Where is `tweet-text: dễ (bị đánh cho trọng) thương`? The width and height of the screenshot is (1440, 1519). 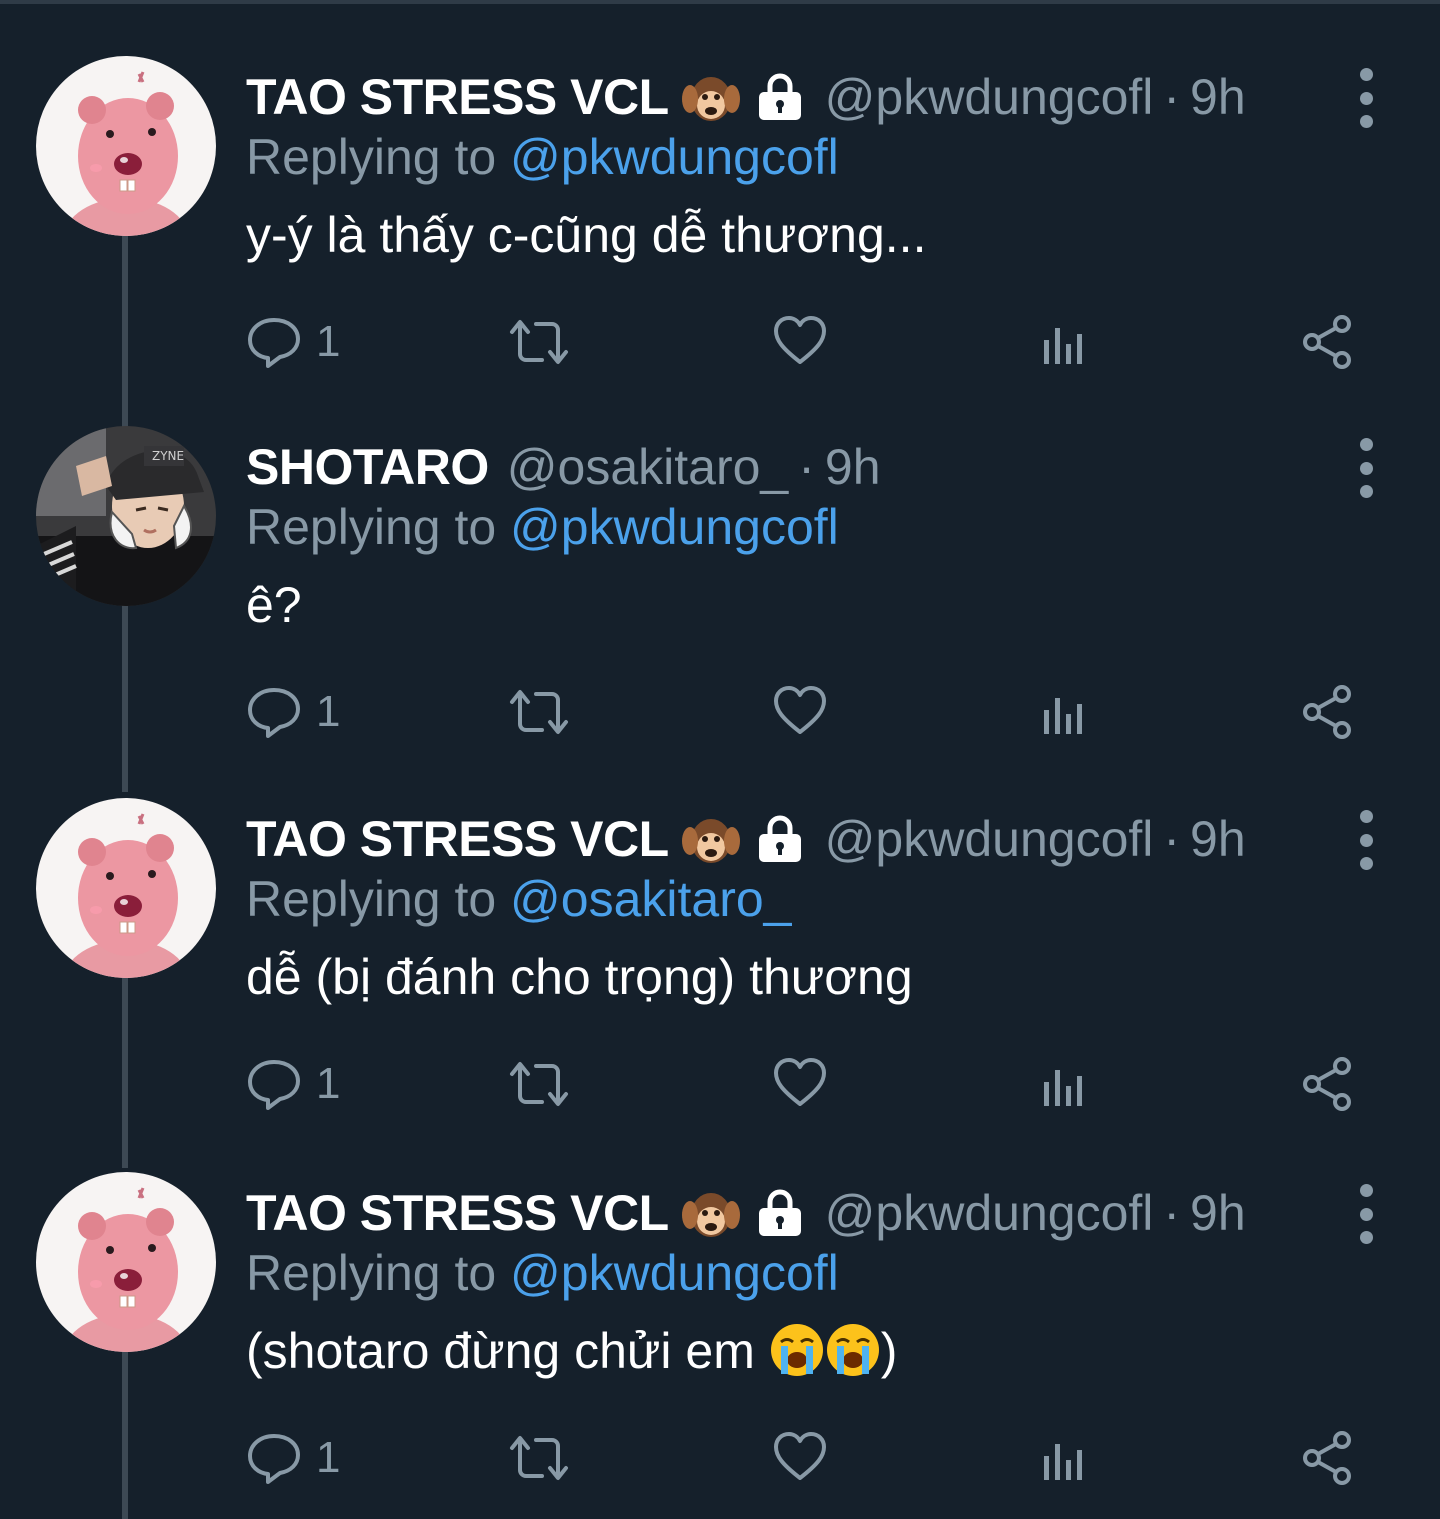 tweet-text: dễ (bị đánh cho trọng) thương is located at coordinates (579, 977).